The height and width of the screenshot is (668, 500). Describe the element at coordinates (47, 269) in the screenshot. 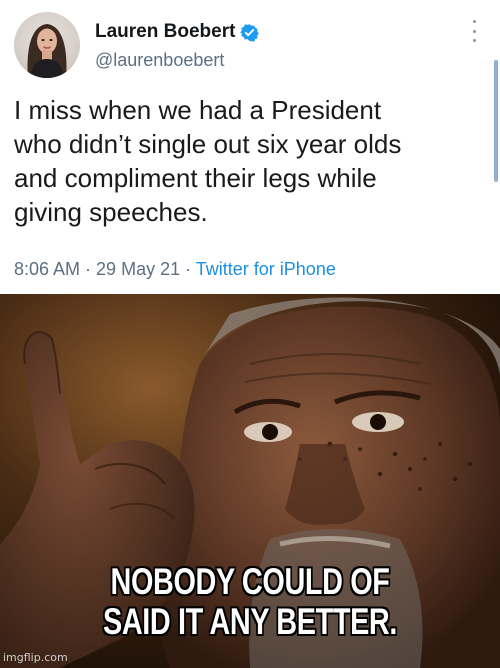

I see `tweet-time: 8:06 AM` at that location.